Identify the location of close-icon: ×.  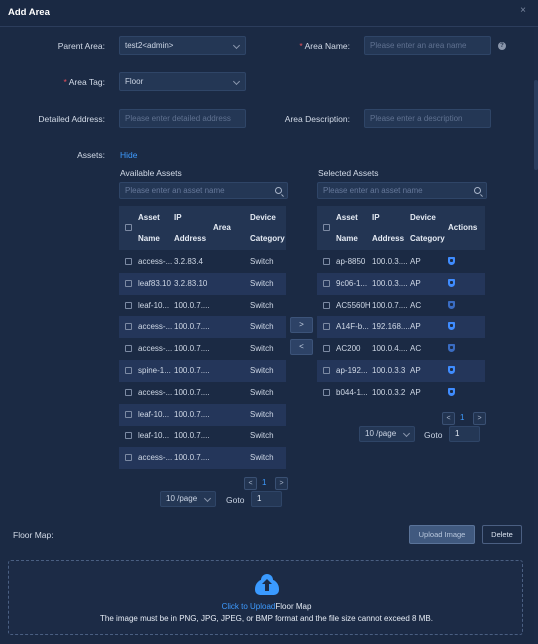
(523, 10).